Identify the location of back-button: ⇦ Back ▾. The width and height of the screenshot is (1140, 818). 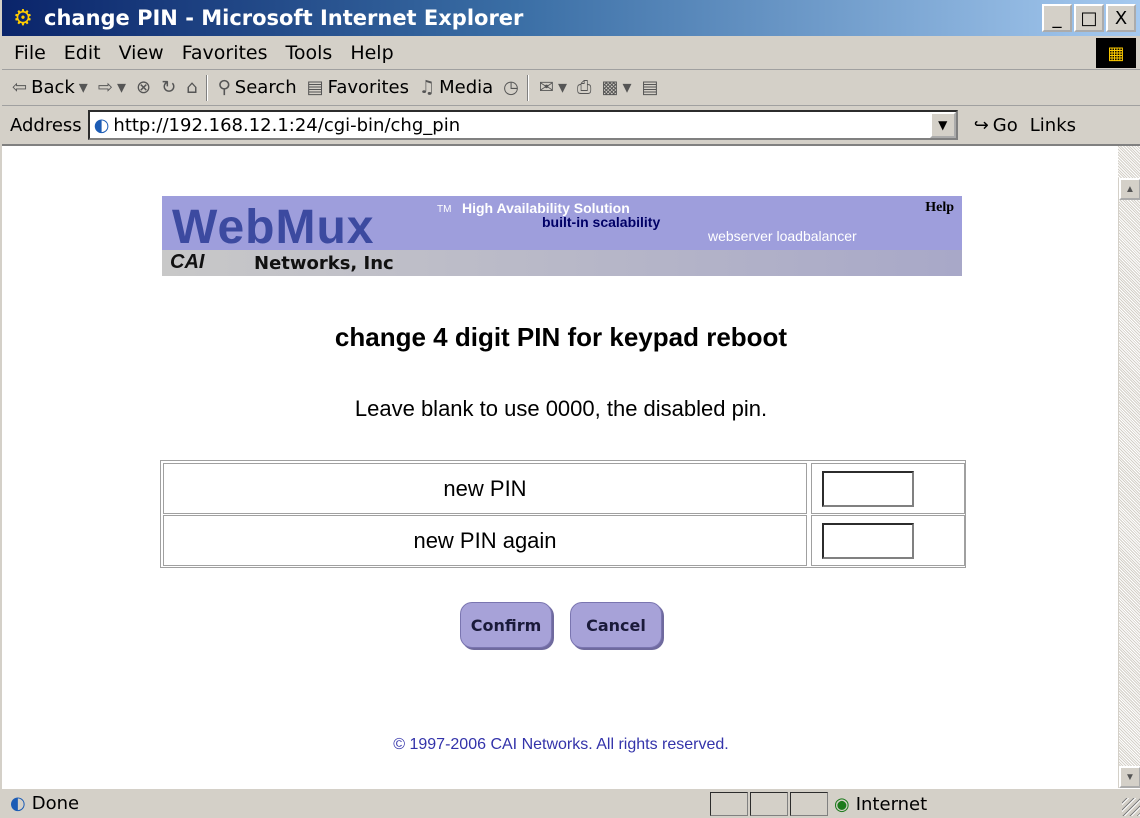
(50, 87).